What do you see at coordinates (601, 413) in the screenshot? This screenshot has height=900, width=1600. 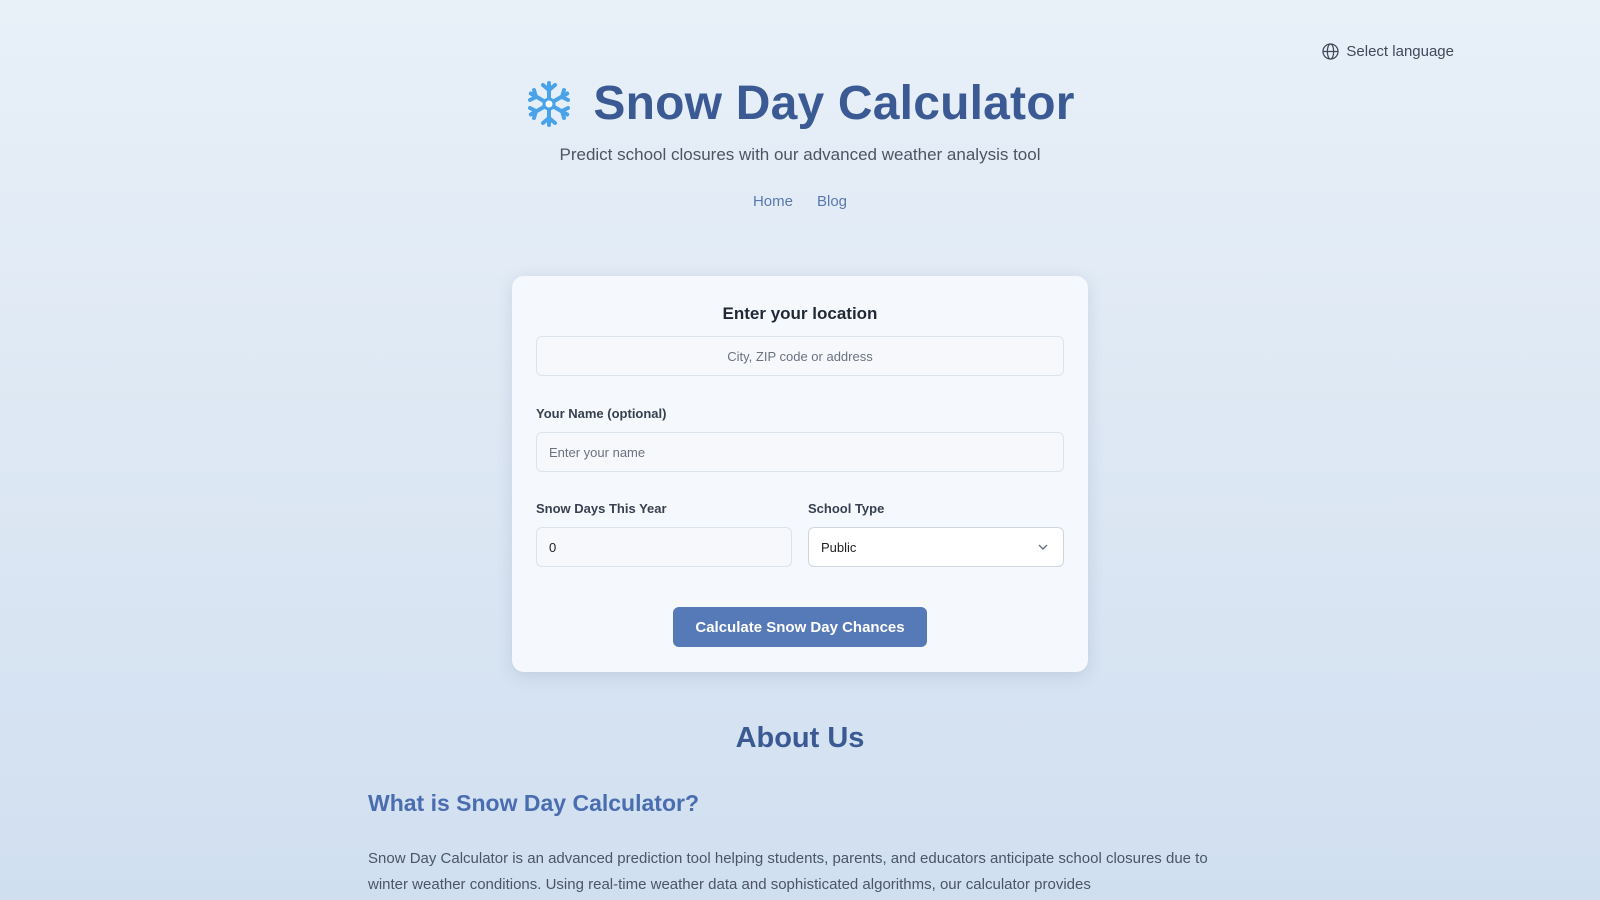 I see `name-label: Your Name (optional)` at bounding box center [601, 413].